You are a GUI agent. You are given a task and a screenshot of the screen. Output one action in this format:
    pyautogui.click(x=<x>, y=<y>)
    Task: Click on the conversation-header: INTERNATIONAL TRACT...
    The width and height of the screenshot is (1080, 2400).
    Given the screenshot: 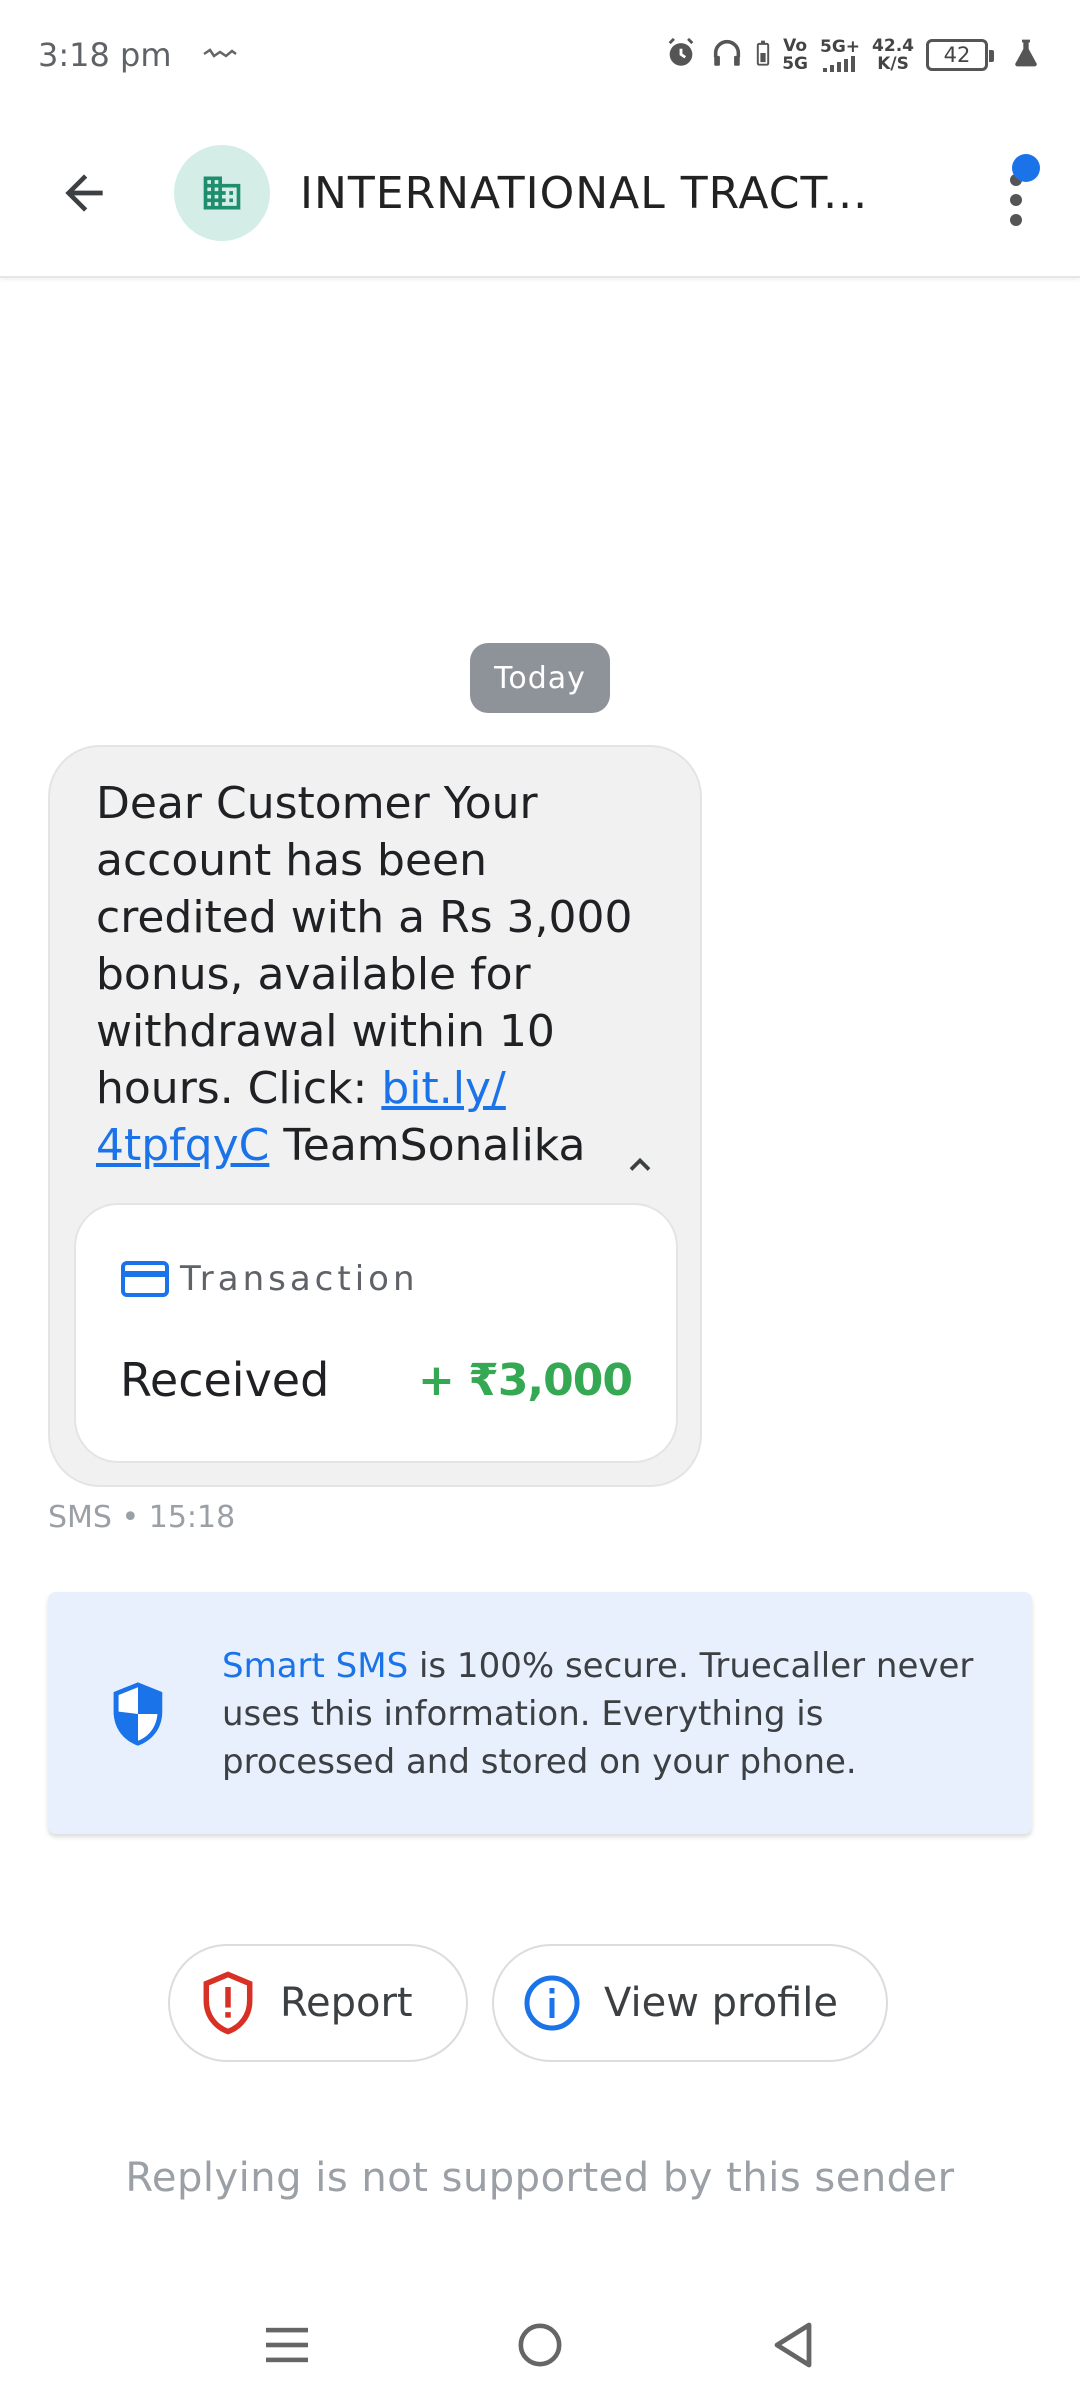 What is the action you would take?
    pyautogui.click(x=540, y=194)
    